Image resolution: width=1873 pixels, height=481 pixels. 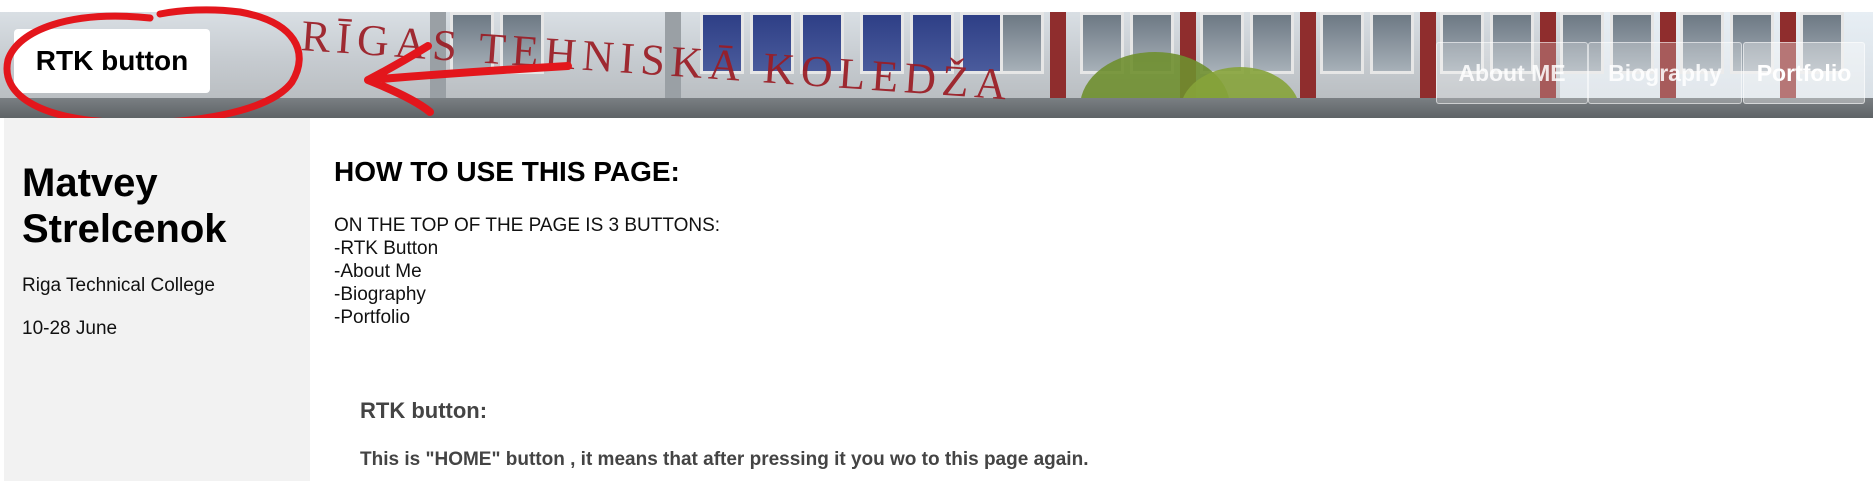 What do you see at coordinates (124, 206) in the screenshot?
I see `profile-name: Matvey Strelcenok` at bounding box center [124, 206].